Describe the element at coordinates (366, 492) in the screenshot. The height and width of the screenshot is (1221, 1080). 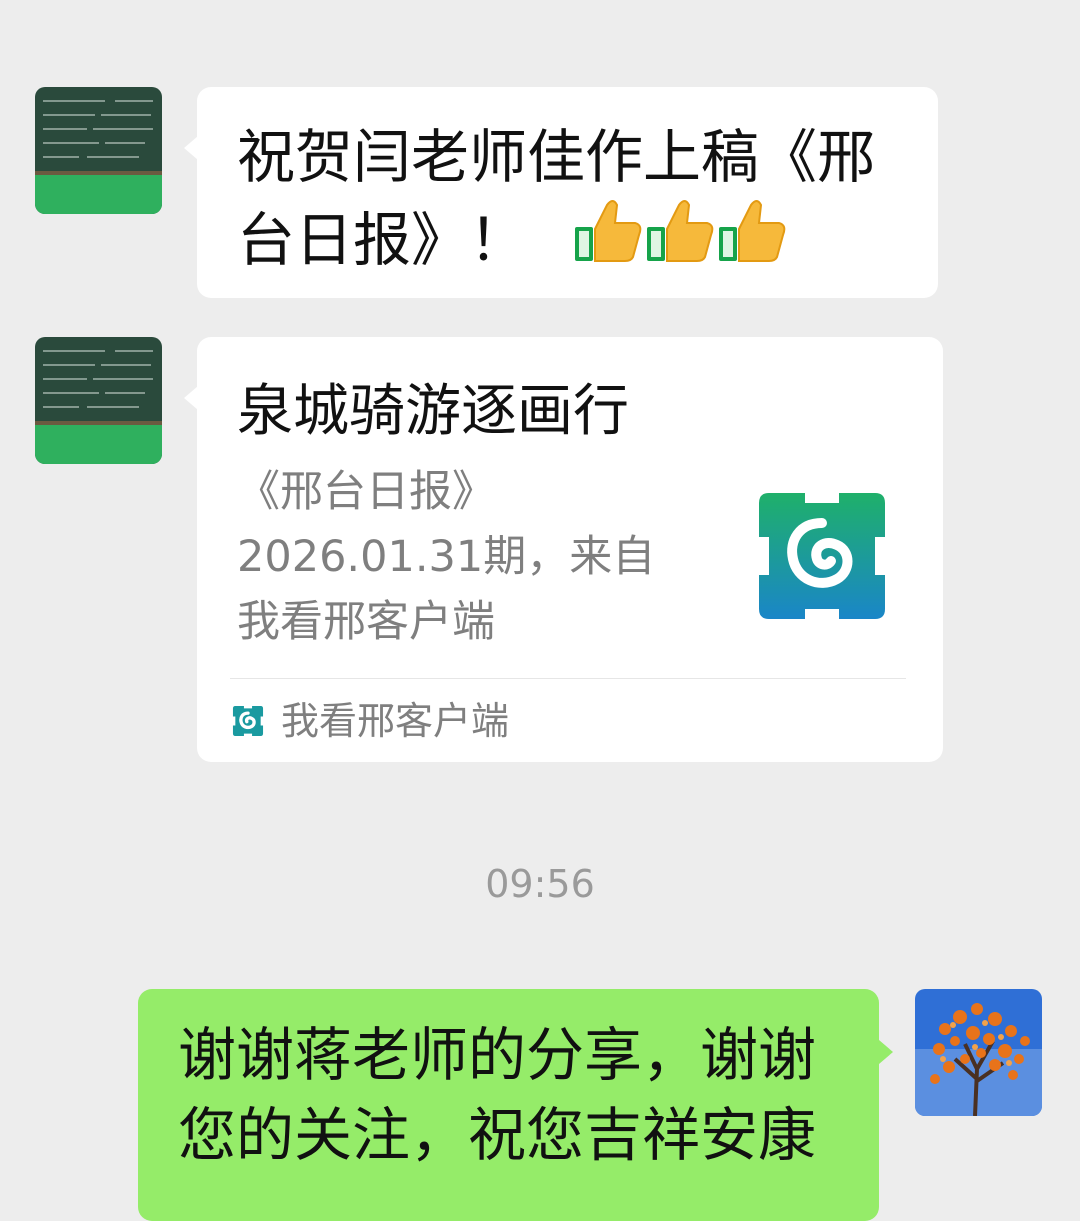
I see `card-description-line: 《邢台日报》` at that location.